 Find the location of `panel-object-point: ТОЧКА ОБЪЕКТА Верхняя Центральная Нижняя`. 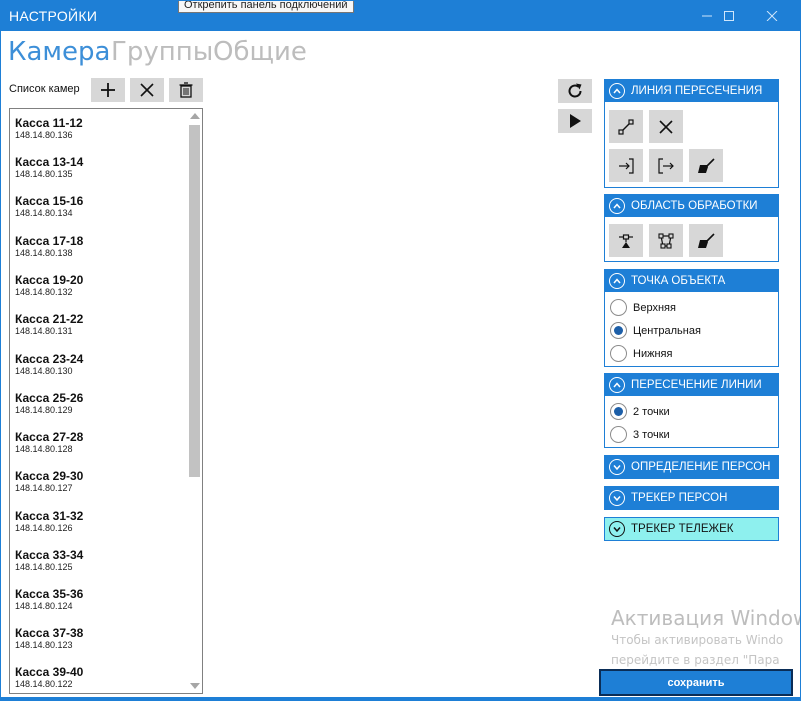

panel-object-point: ТОЧКА ОБЪЕКТА Верхняя Центральная Нижняя is located at coordinates (691, 318).